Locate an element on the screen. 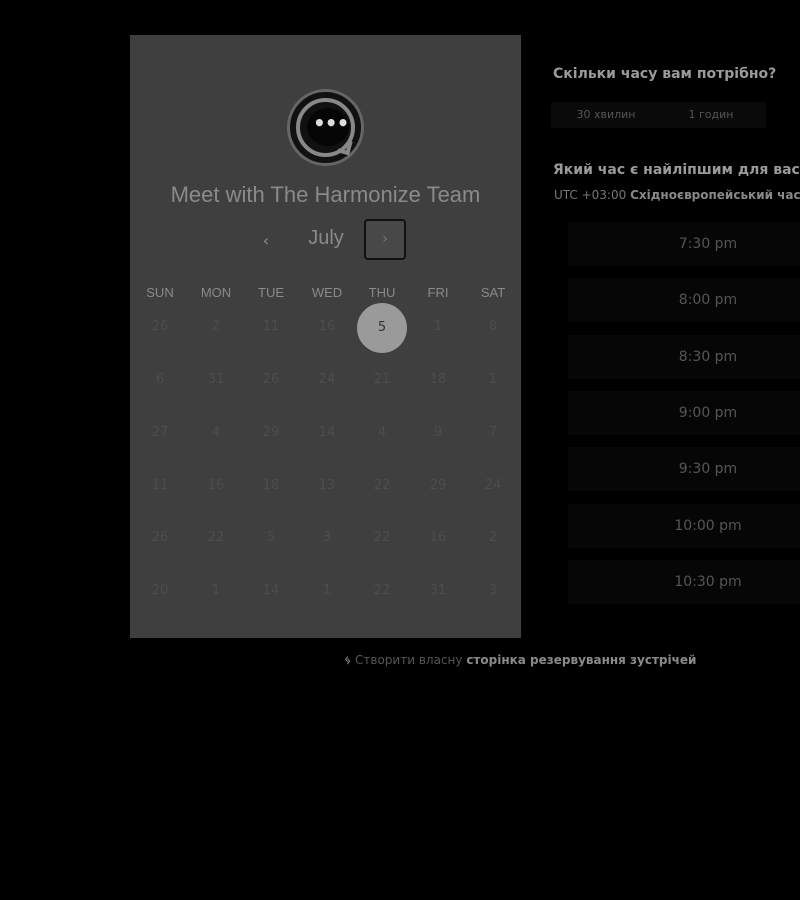 The image size is (800, 900). calendar-day: 21 is located at coordinates (382, 379).